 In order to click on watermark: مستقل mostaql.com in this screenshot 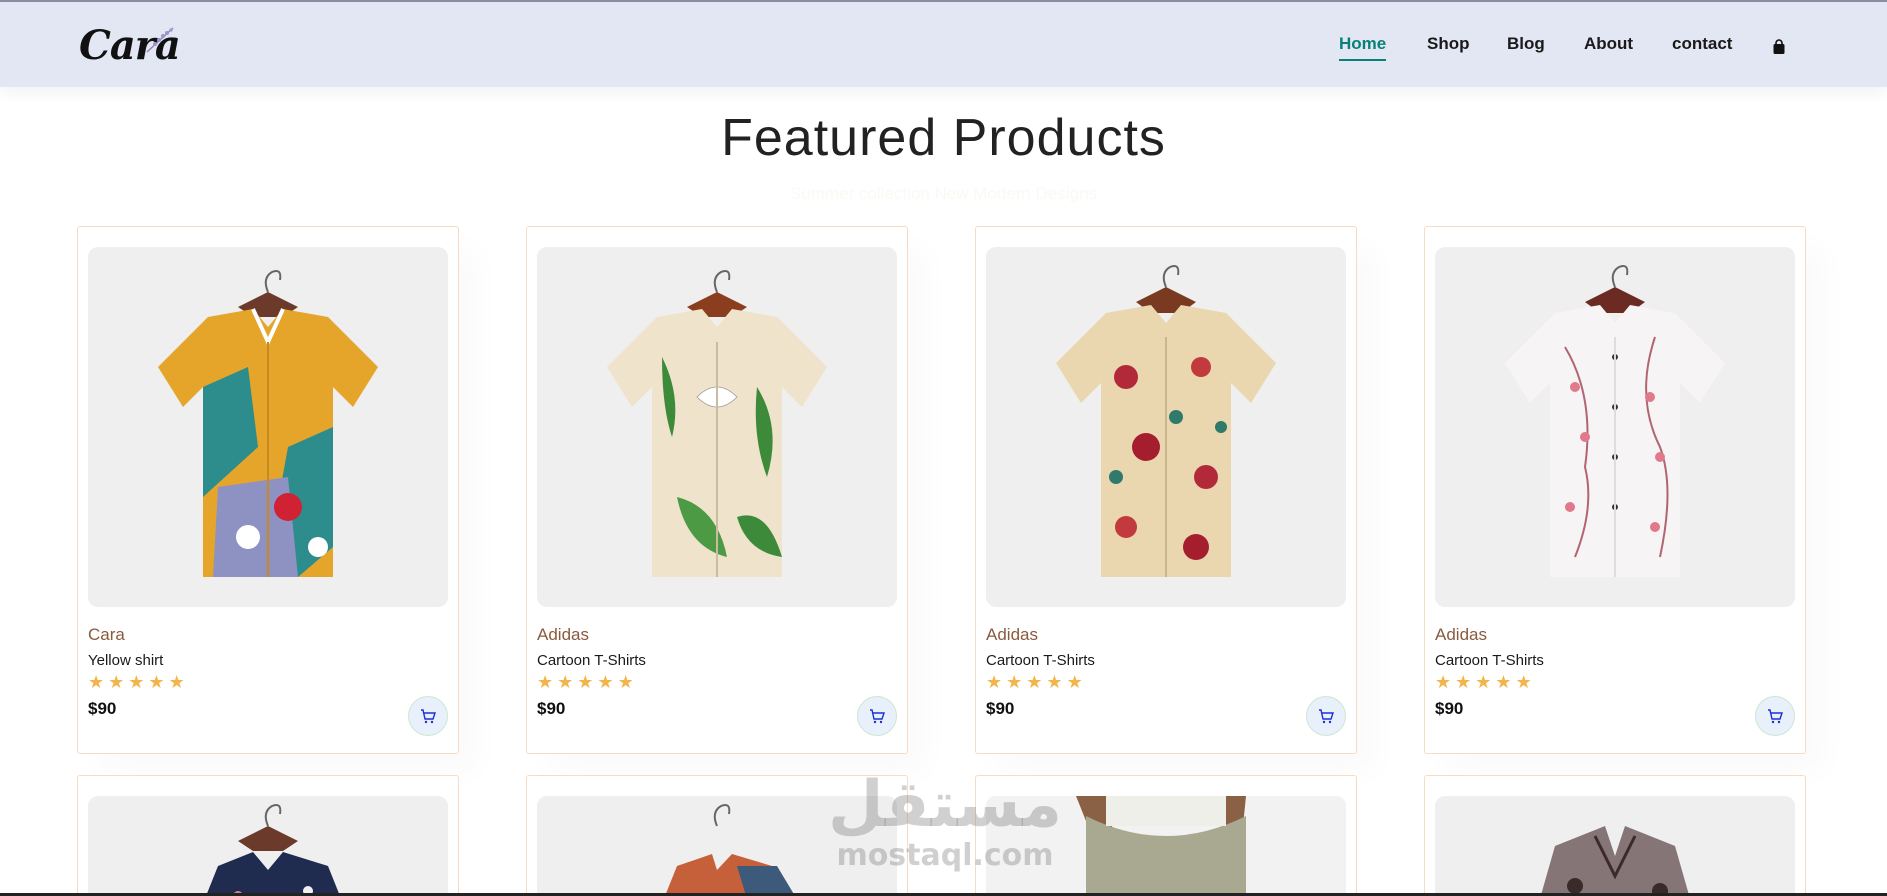, I will do `click(945, 821)`.